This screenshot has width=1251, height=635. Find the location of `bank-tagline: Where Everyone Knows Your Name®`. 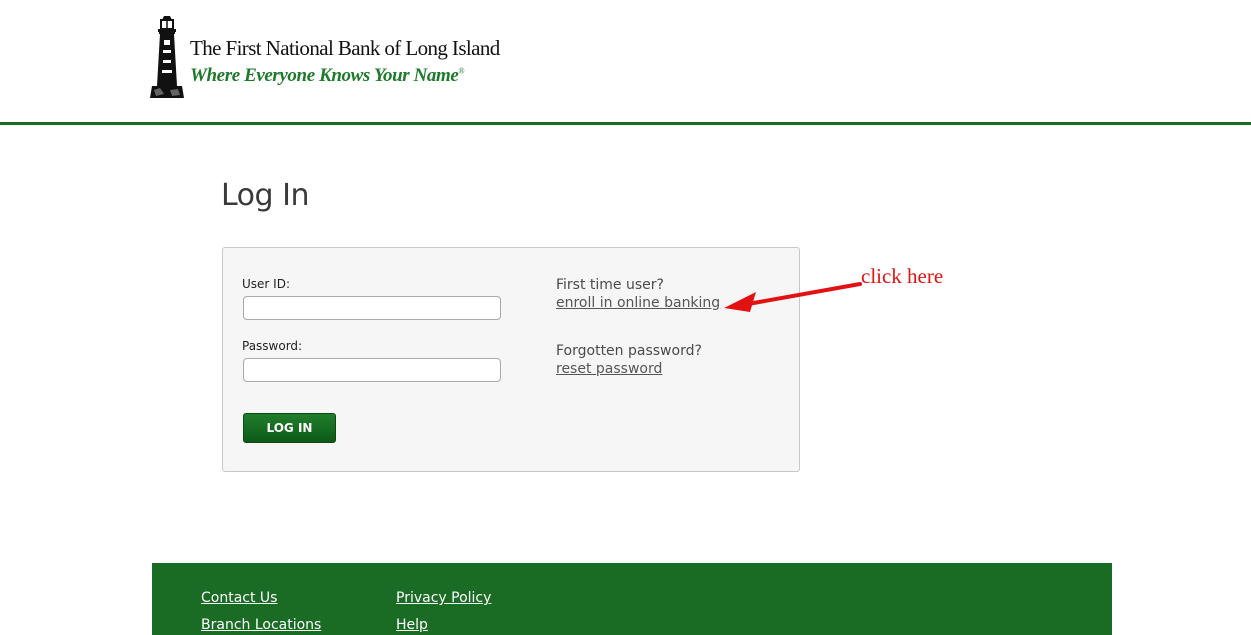

bank-tagline: Where Everyone Knows Your Name® is located at coordinates (327, 76).